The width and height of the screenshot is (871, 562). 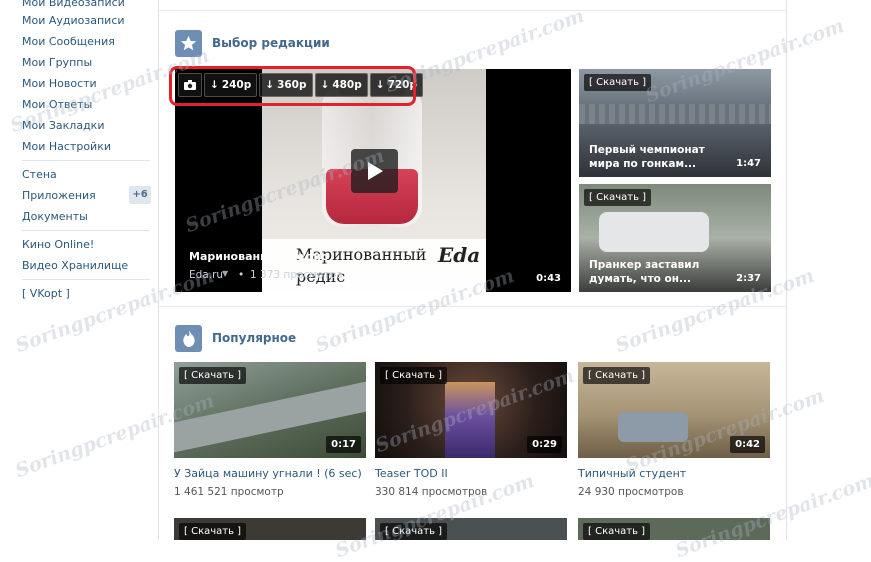 I want to click on sidebar-item-documents: Документы, so click(x=55, y=217).